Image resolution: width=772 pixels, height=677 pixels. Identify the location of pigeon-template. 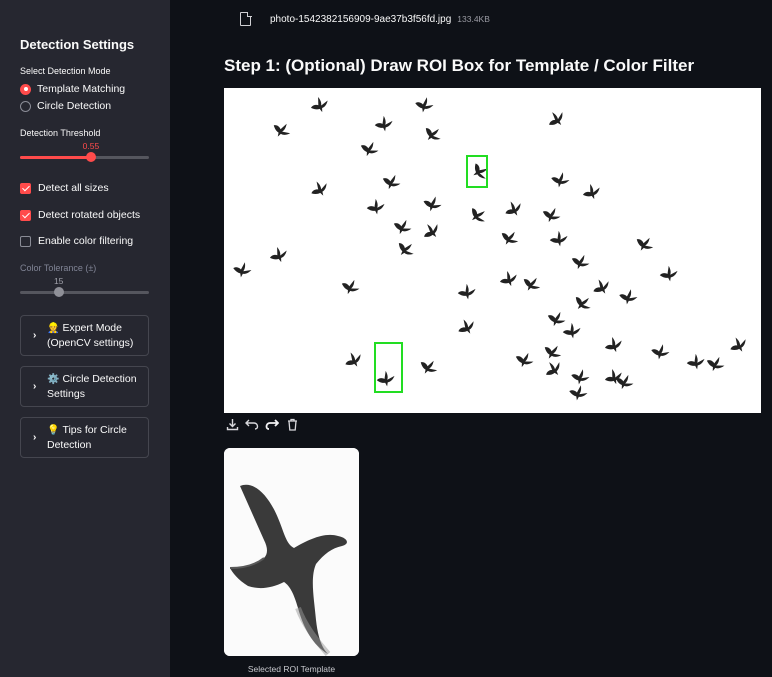
(291, 552).